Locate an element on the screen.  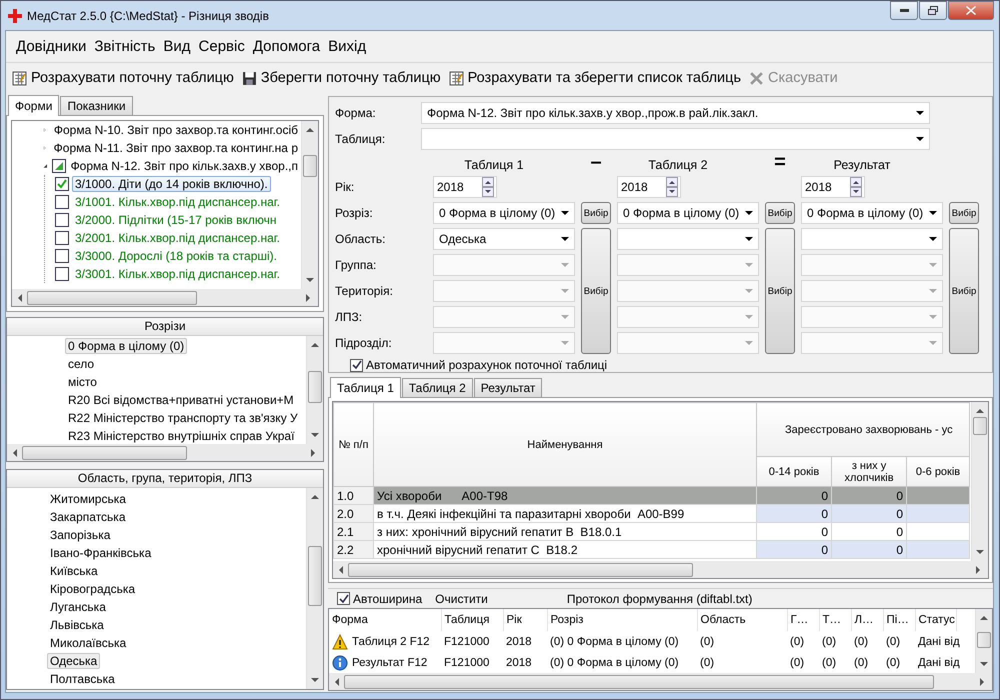
table-cell: (0) is located at coordinates (867, 641).